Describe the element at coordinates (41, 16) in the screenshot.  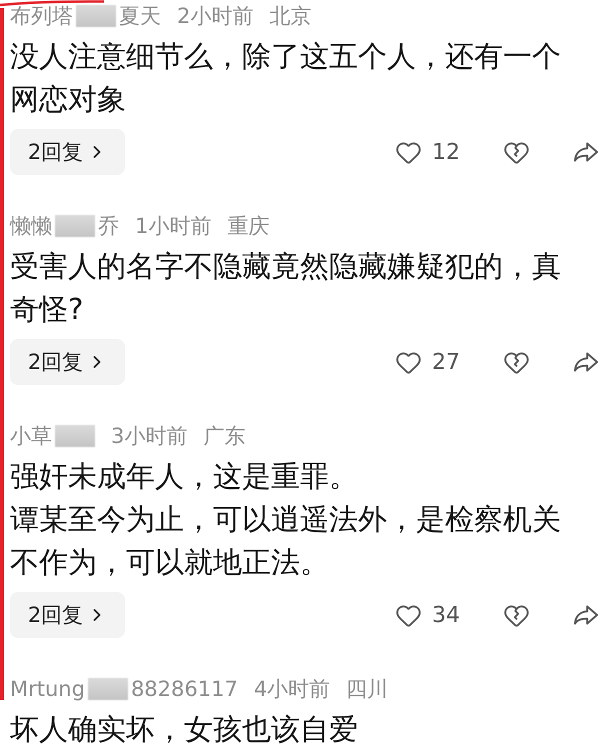
I see `username-text: 布列塔` at that location.